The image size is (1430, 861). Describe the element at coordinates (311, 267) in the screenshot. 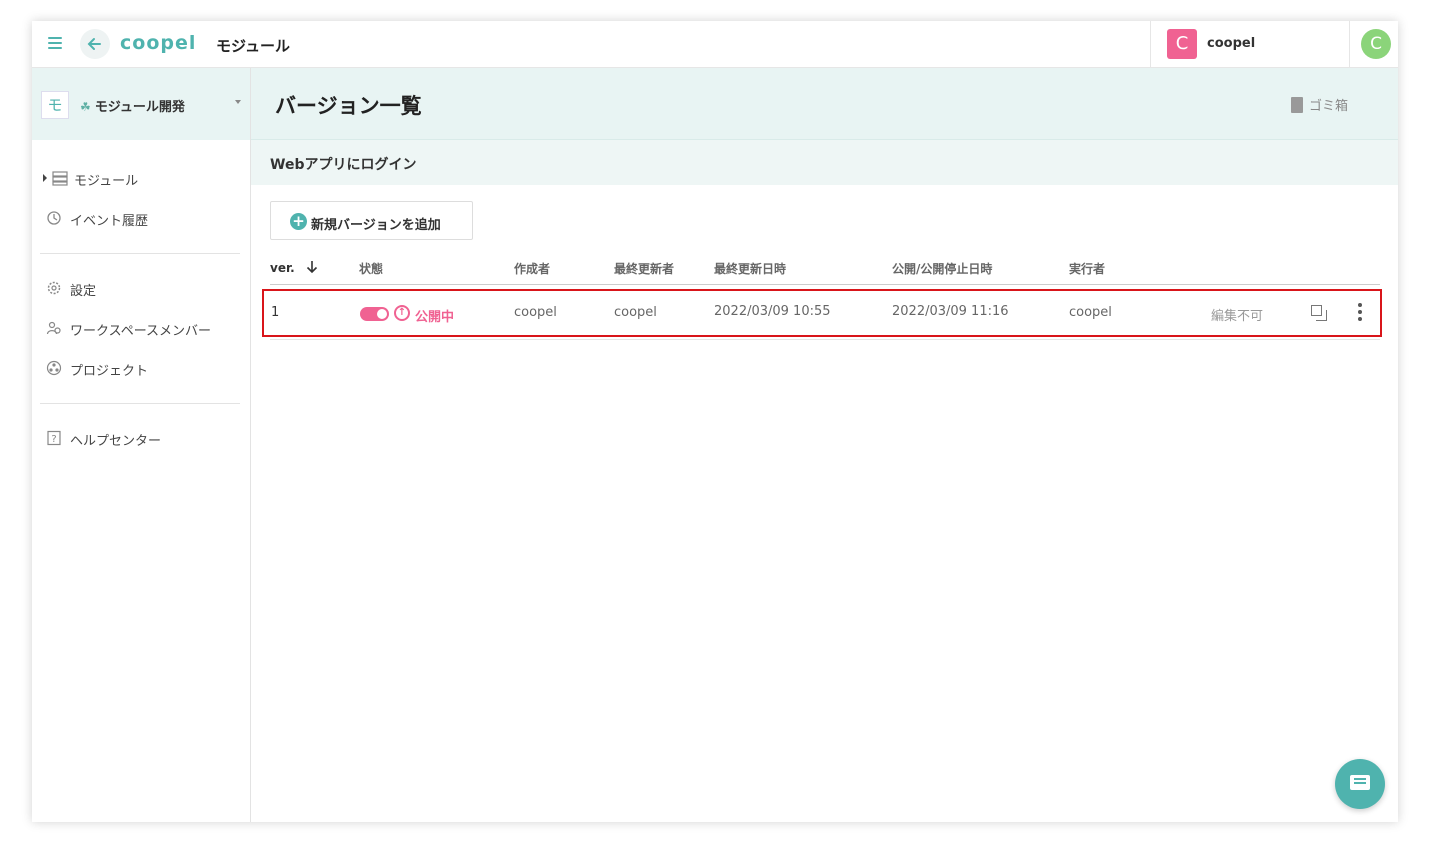

I see `sort-arrow-down-icon` at that location.